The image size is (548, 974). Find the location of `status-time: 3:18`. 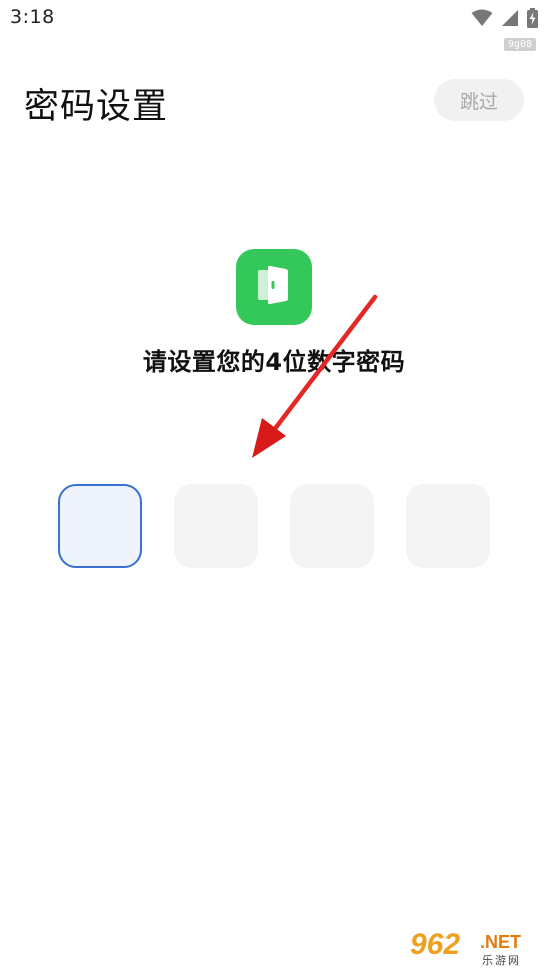

status-time: 3:18 is located at coordinates (32, 17).